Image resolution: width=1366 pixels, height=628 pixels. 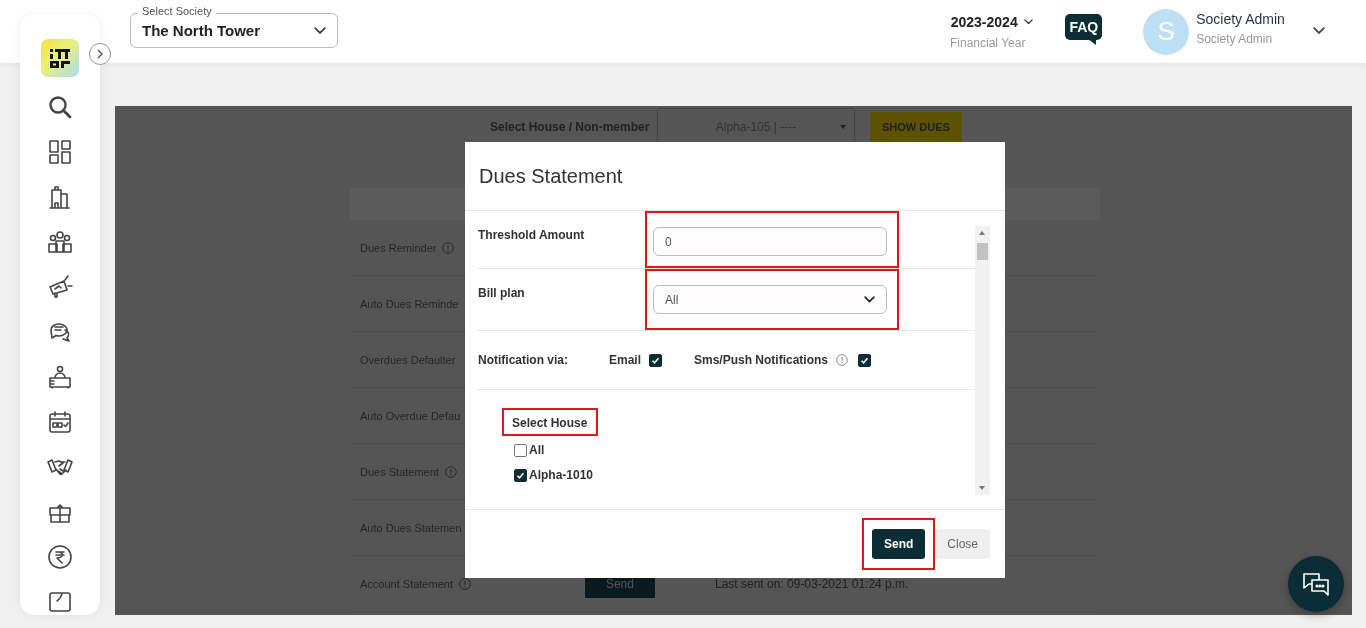 What do you see at coordinates (464, 583) in the screenshot?
I see `info-icon` at bounding box center [464, 583].